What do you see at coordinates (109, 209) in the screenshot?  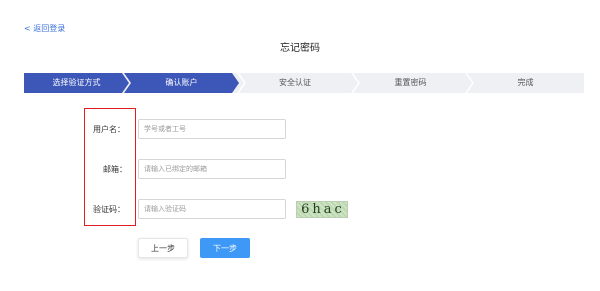 I see `captcha-label: 验证码：` at bounding box center [109, 209].